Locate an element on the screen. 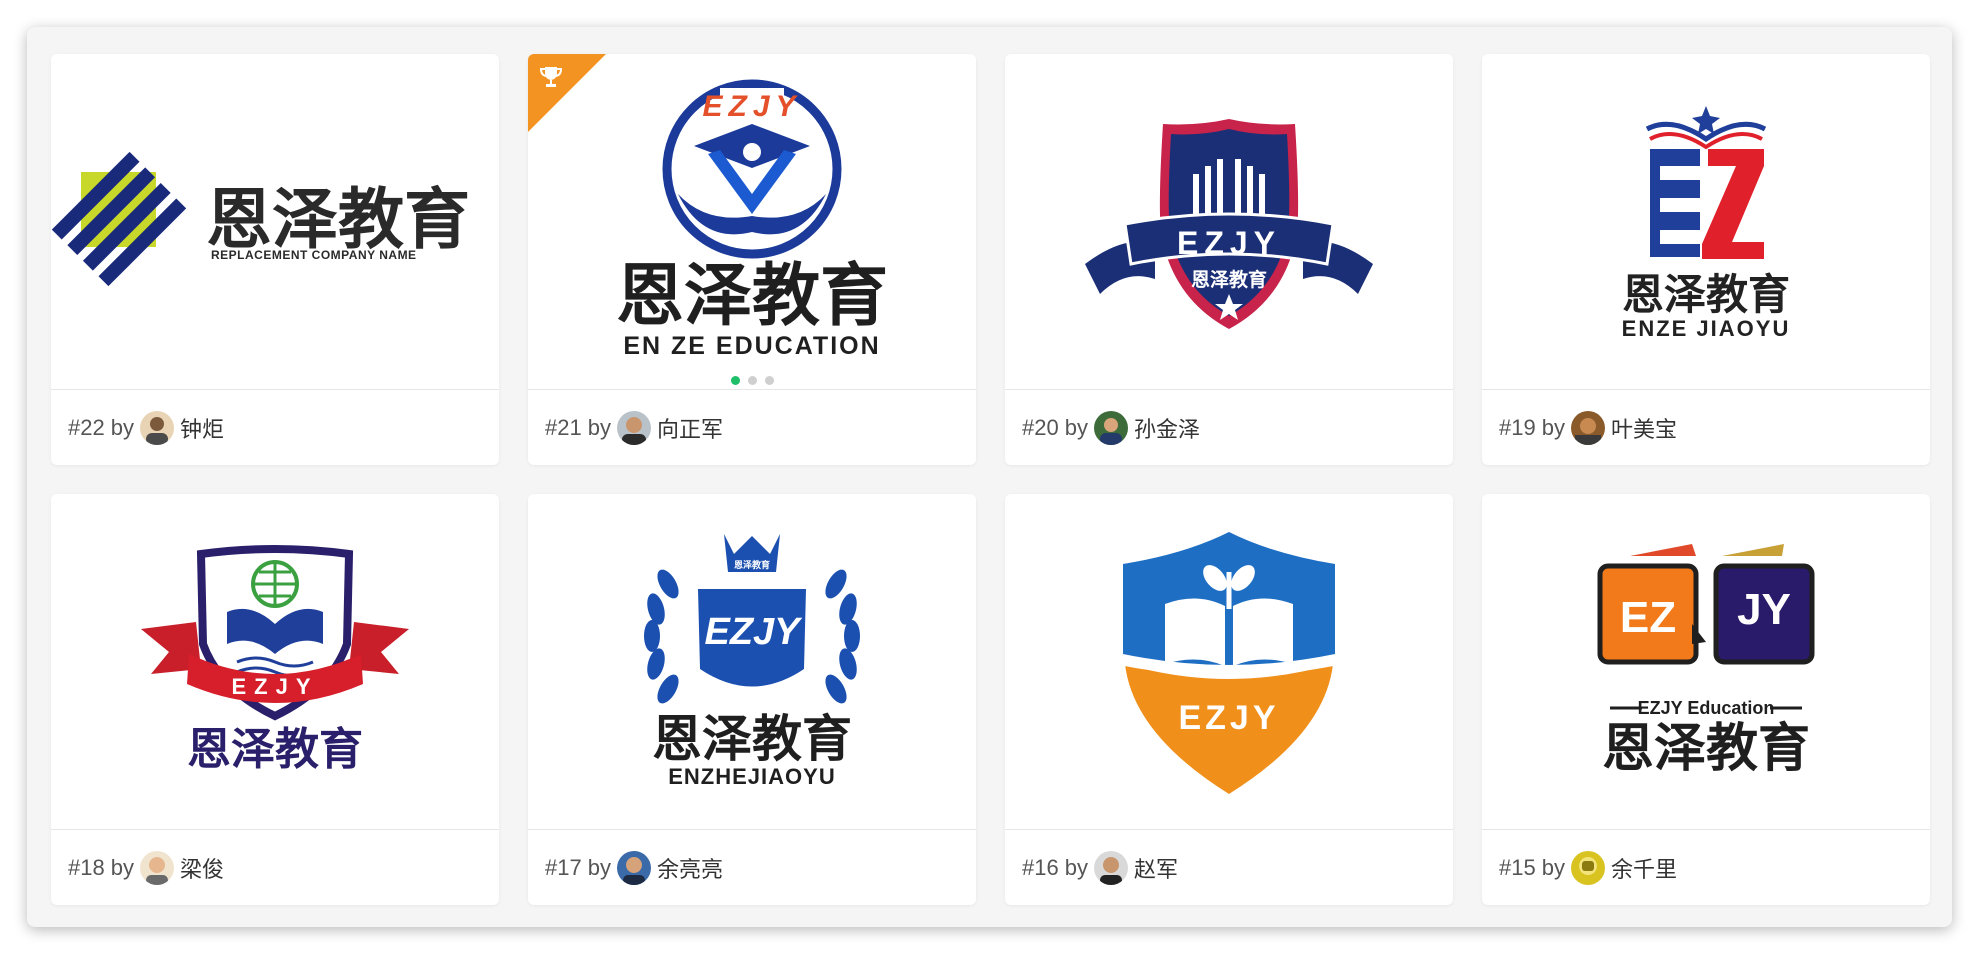 The height and width of the screenshot is (954, 1980). logo-17-crown: 恩泽教育 is located at coordinates (752, 565).